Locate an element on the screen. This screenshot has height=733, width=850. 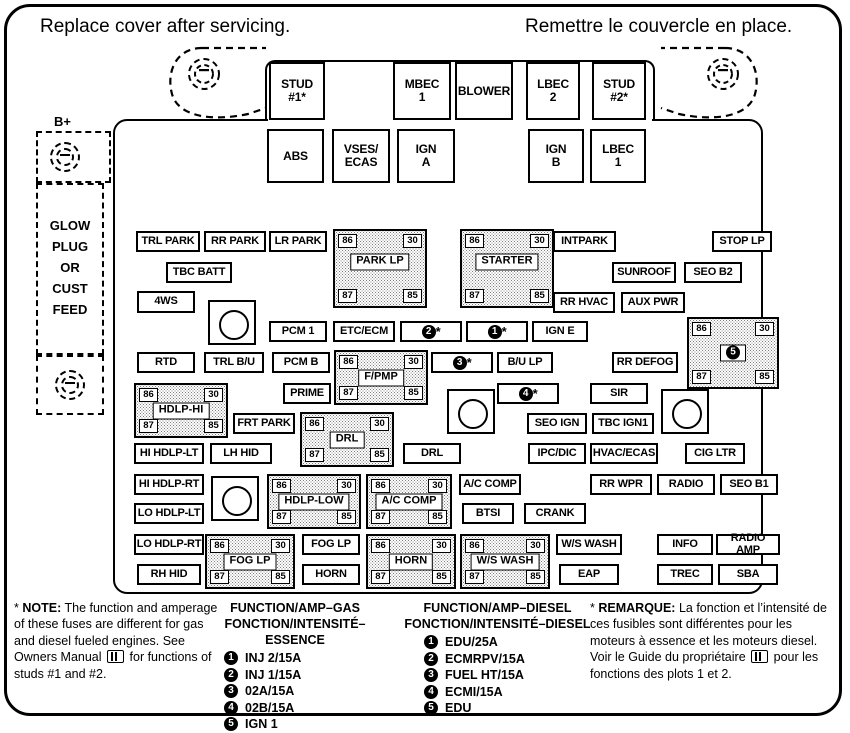
relay-label: F/PMP is located at coordinates (381, 377).